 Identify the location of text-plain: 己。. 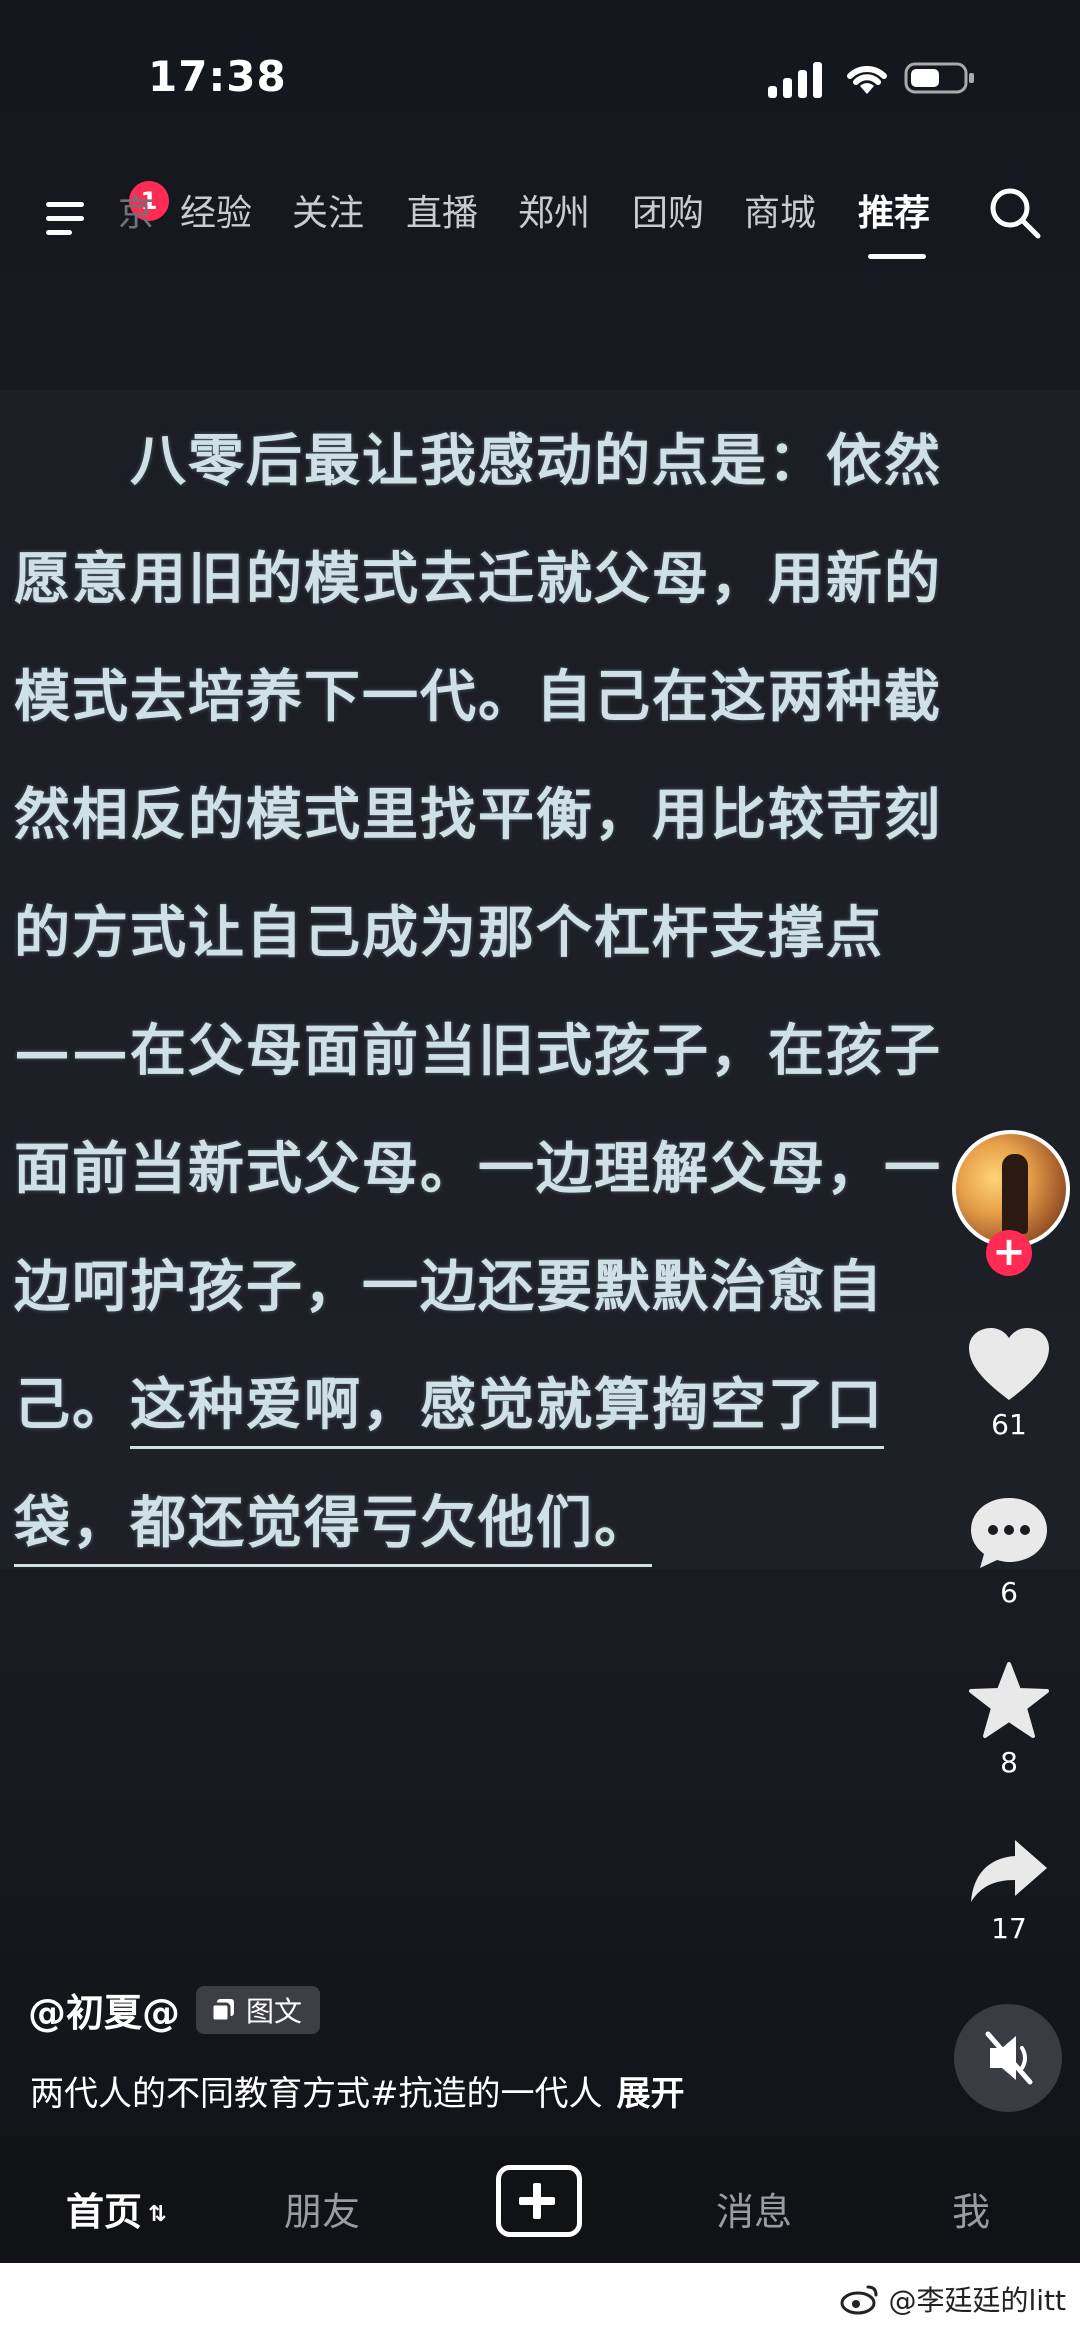
(72, 1405).